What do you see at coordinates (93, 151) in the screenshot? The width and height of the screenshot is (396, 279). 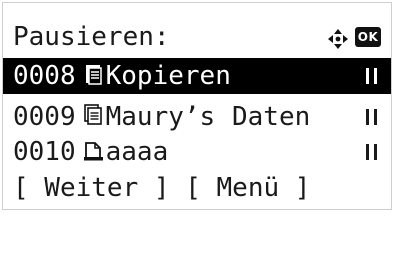 I see `document-icon` at bounding box center [93, 151].